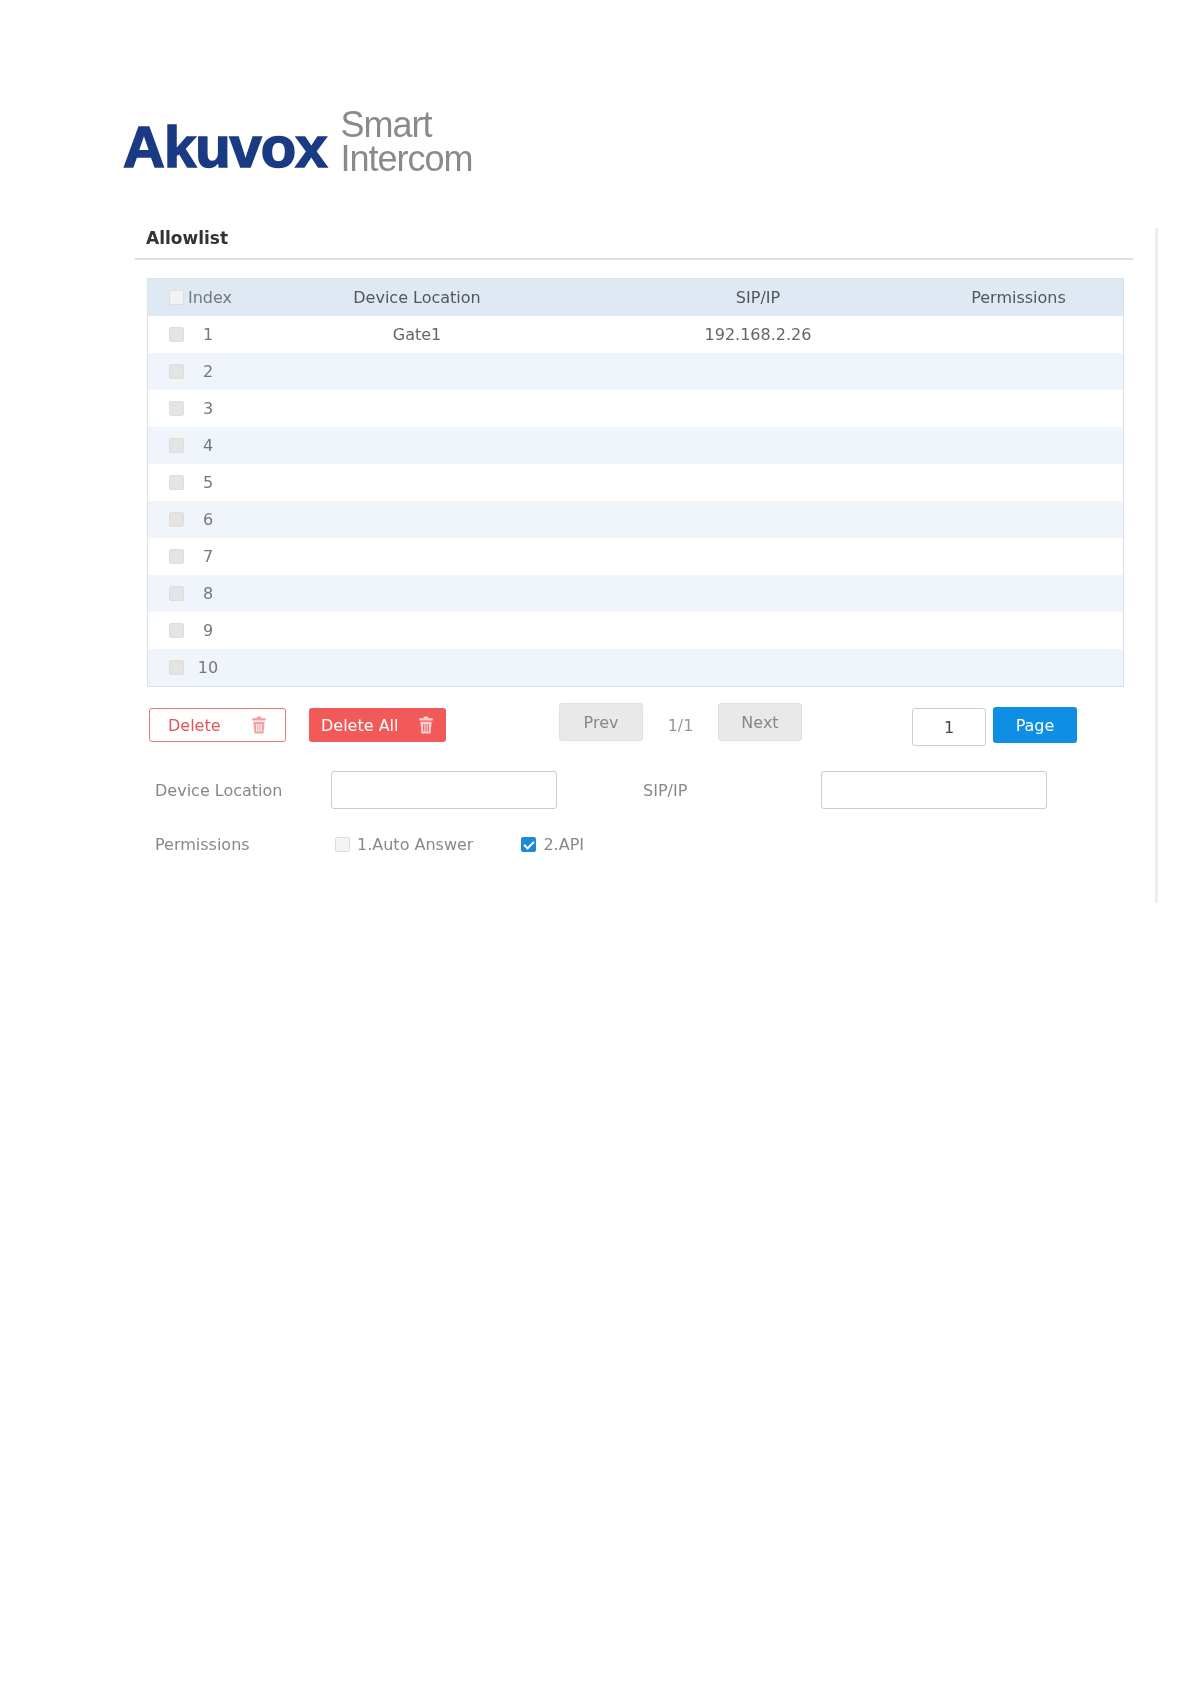  I want to click on logo-tagline: Smart, so click(387, 125).